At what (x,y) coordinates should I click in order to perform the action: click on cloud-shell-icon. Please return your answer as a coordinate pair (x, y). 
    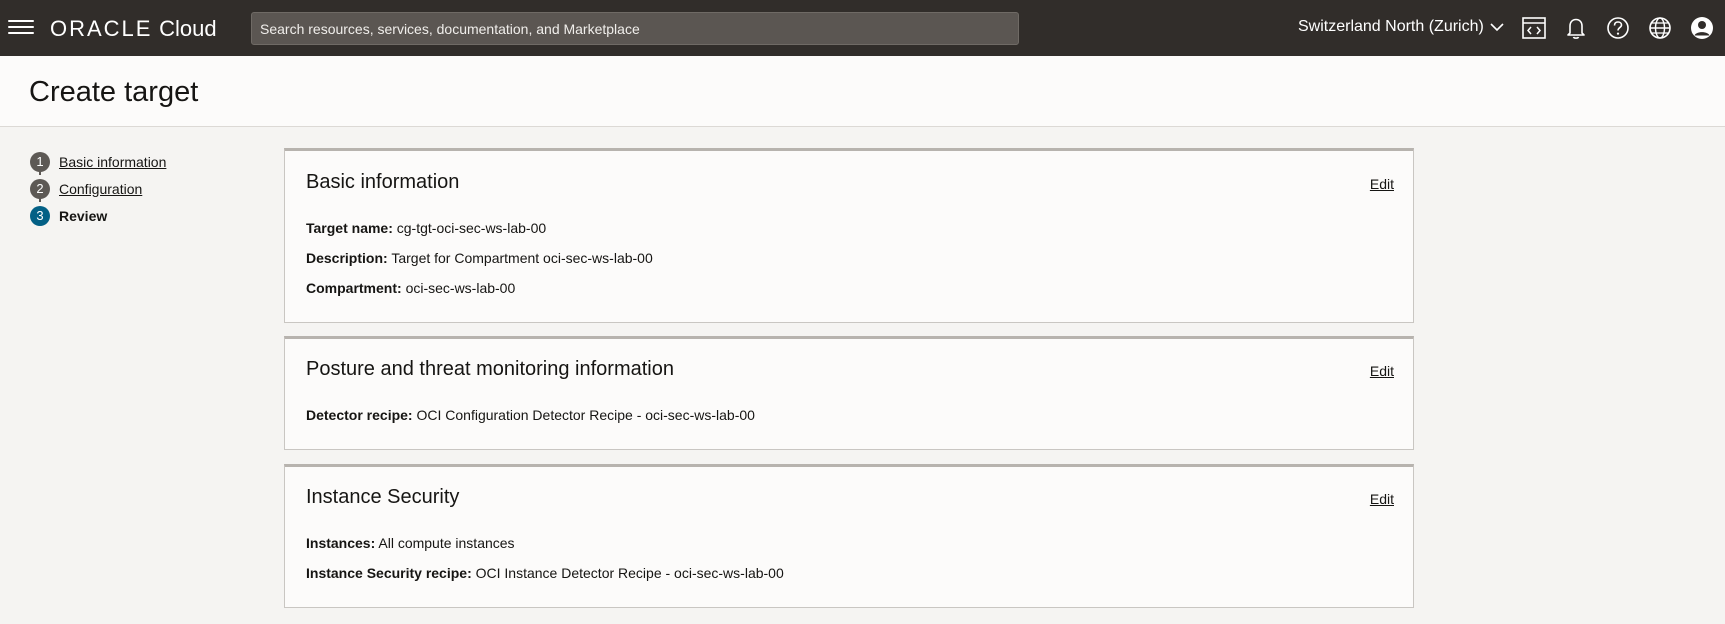
    Looking at the image, I should click on (1534, 28).